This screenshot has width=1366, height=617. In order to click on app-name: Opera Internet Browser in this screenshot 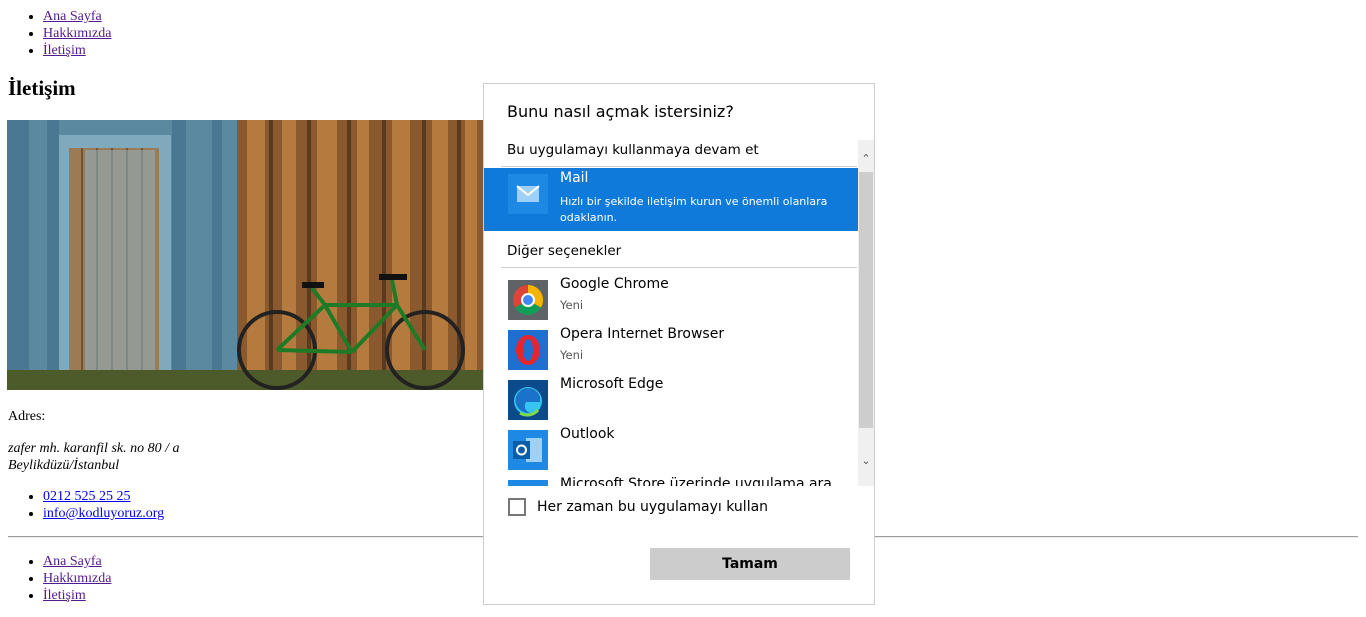, I will do `click(642, 334)`.